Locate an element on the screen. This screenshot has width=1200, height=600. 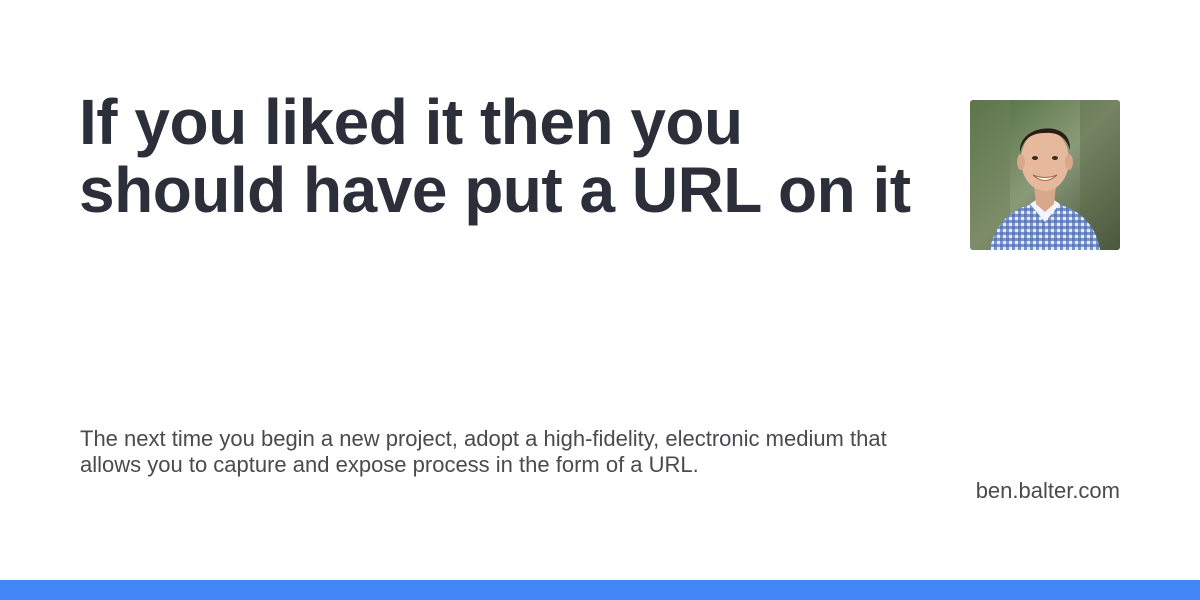
accent-bar is located at coordinates (600, 590).